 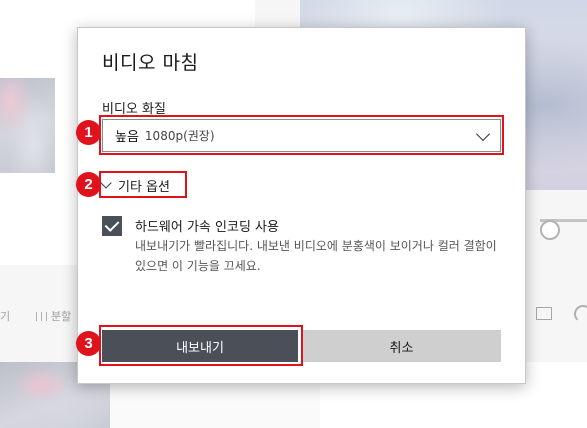 What do you see at coordinates (134, 109) in the screenshot?
I see `video-quality-label: 비디오 화질` at bounding box center [134, 109].